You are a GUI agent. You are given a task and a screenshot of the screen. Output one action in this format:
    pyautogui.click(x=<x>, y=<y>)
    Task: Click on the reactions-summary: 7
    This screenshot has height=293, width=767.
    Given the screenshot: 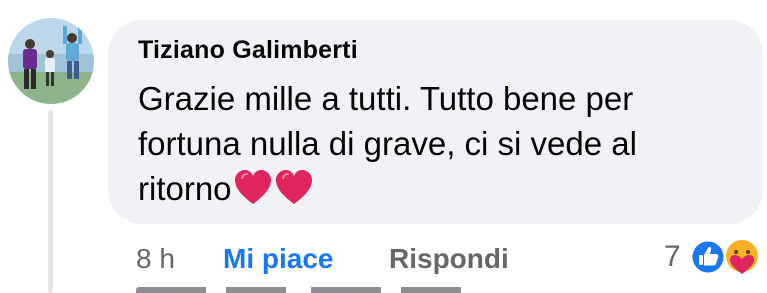 What is the action you would take?
    pyautogui.click(x=714, y=258)
    